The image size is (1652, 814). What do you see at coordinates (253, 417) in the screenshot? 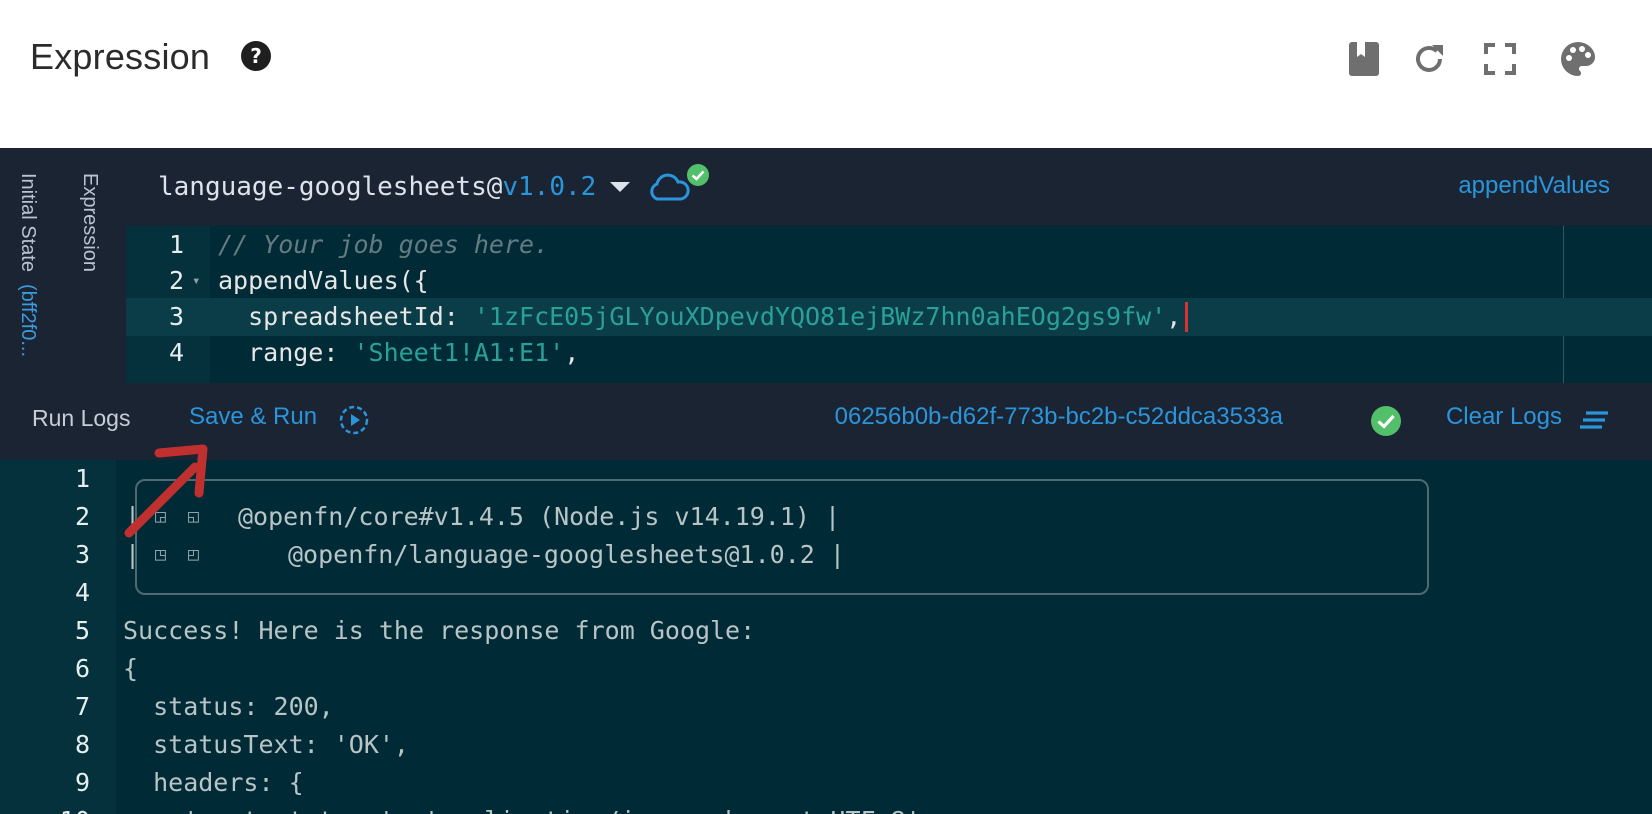
I see `save-and-run-button: Save & Run` at bounding box center [253, 417].